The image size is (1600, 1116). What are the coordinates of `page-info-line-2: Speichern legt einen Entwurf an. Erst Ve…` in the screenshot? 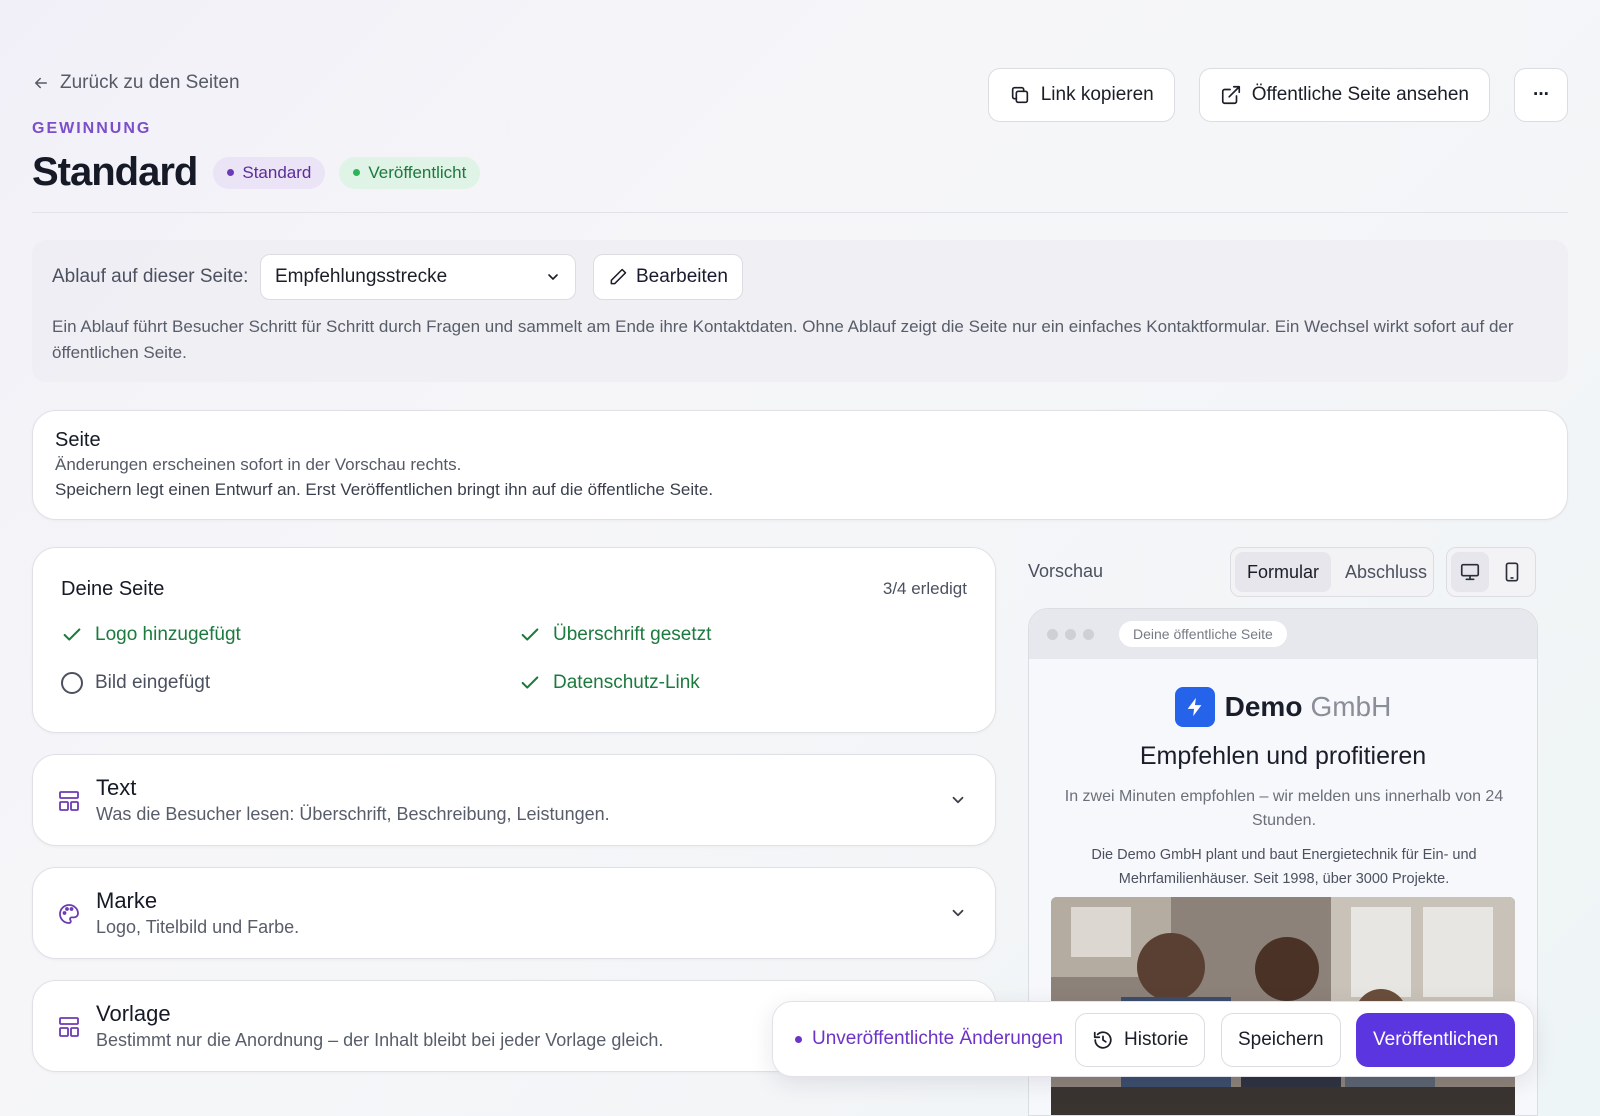 It's located at (384, 489).